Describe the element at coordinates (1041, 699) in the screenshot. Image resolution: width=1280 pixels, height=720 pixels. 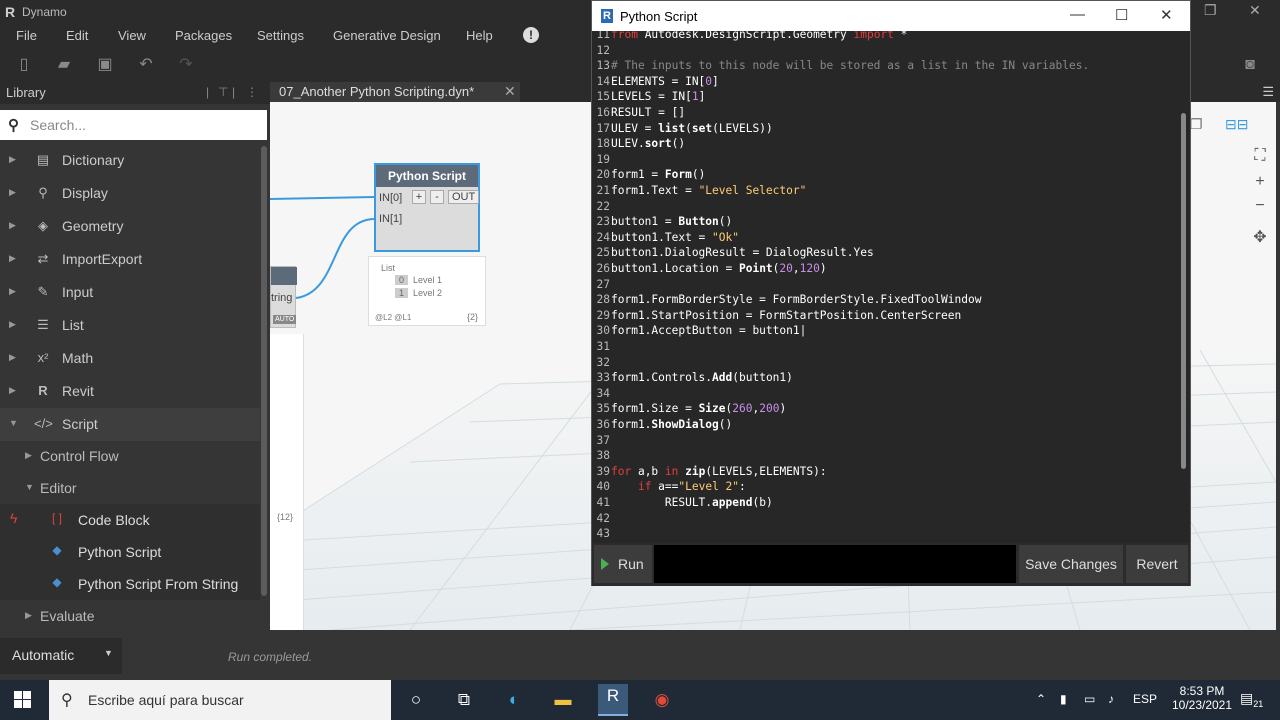
I see `show-hidden-icons: ⌃` at that location.